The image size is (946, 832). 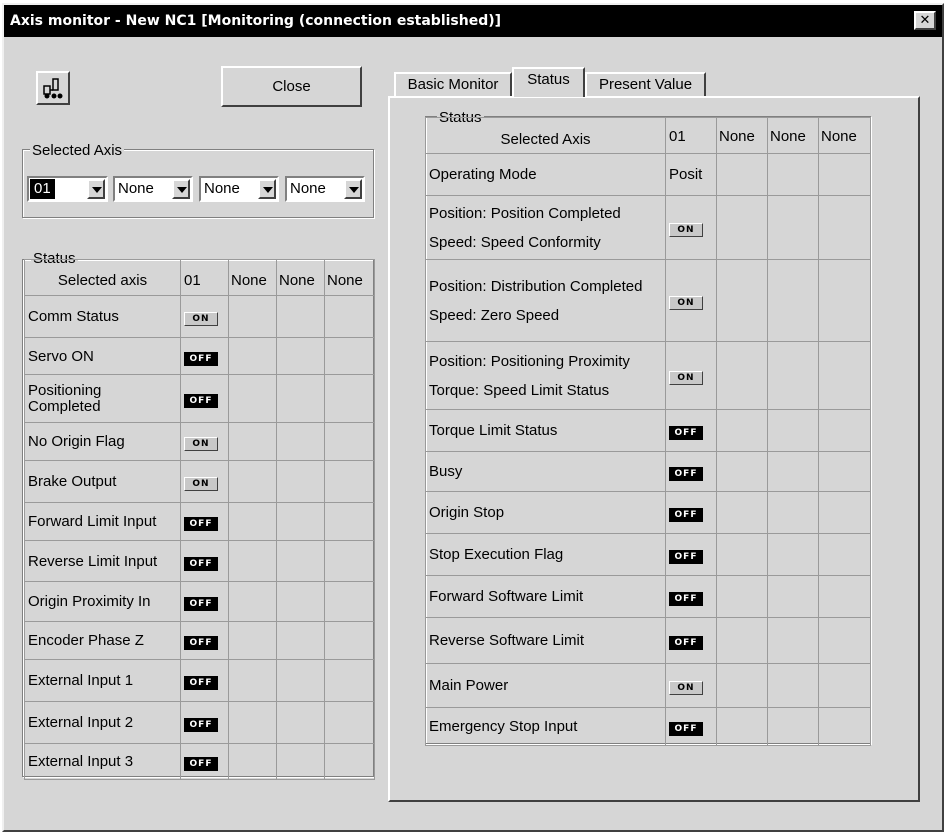 I want to click on operating-mode-value: Posit, so click(x=686, y=174).